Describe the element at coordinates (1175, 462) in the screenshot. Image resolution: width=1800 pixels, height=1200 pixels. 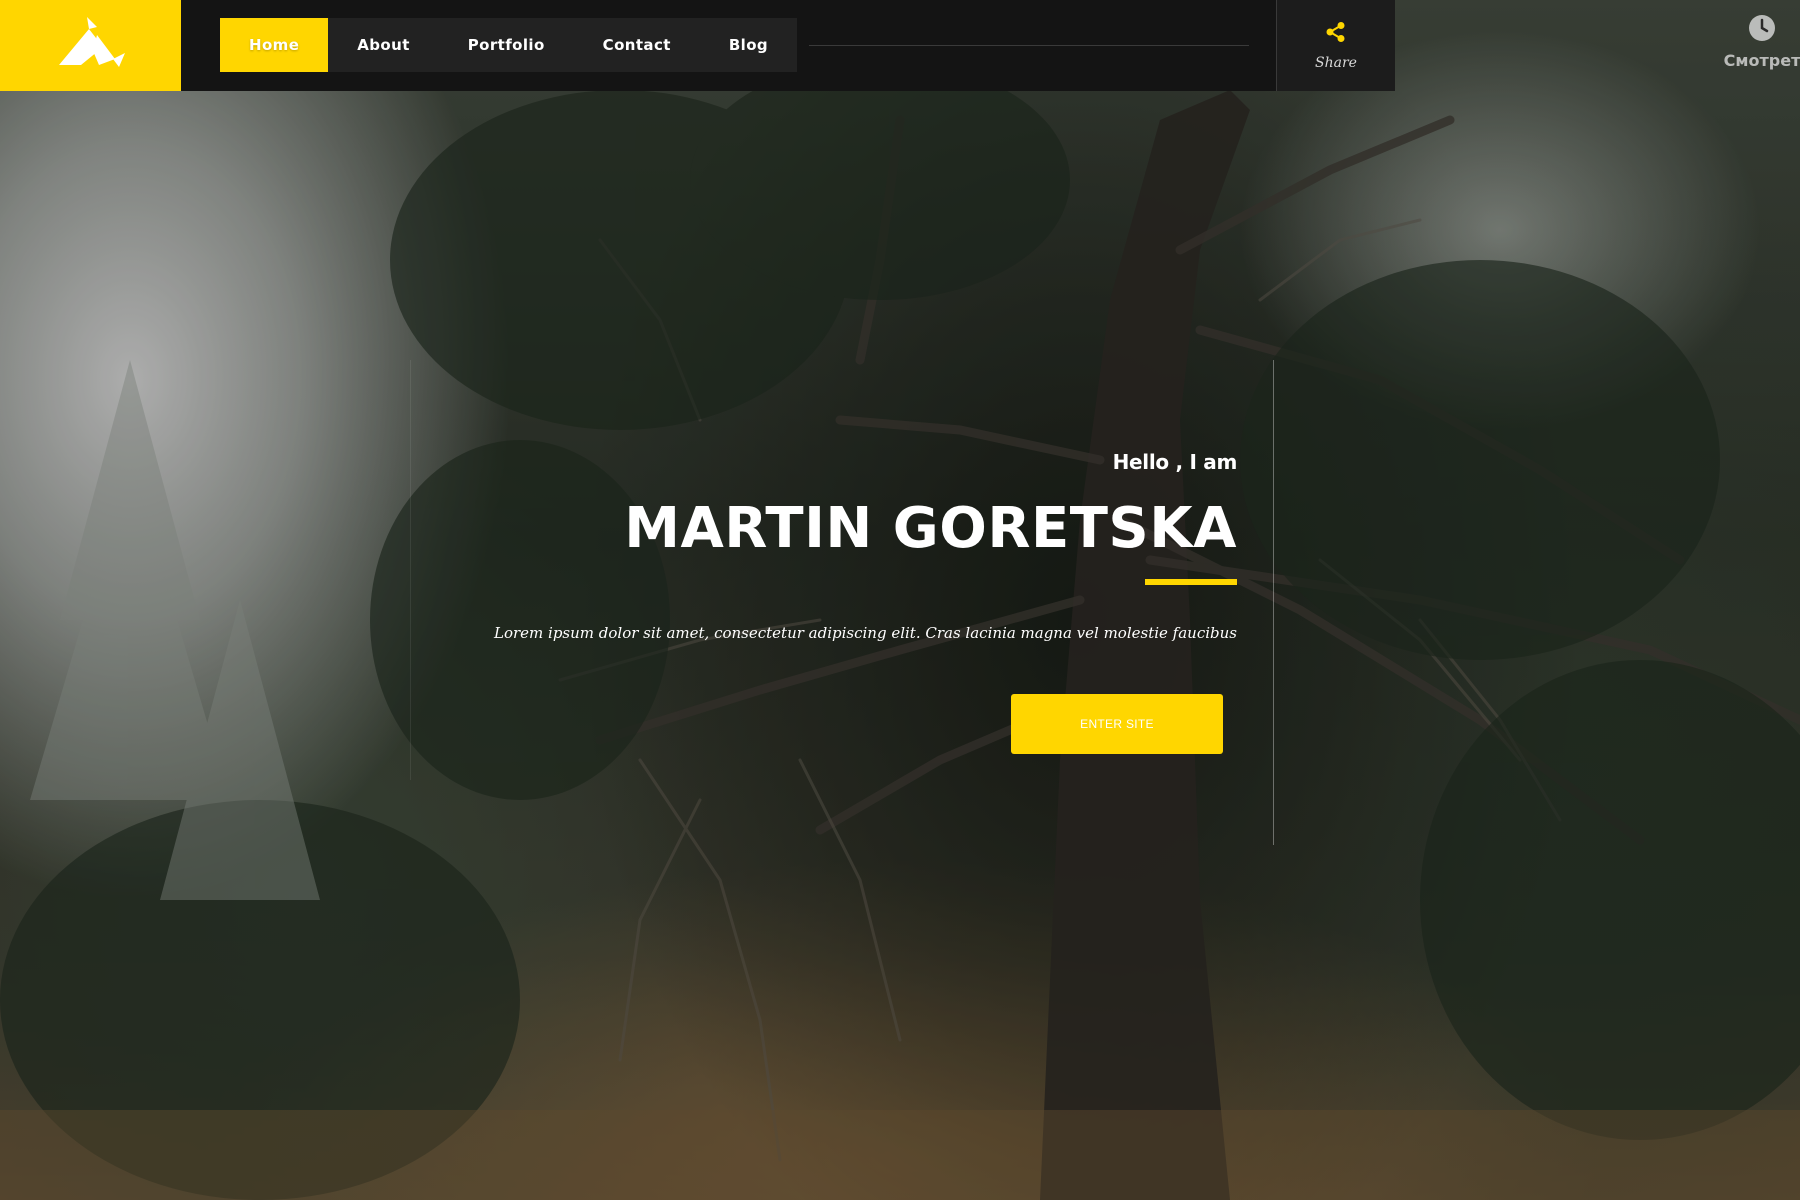
I see `hero-greeting: Hello , I am` at that location.